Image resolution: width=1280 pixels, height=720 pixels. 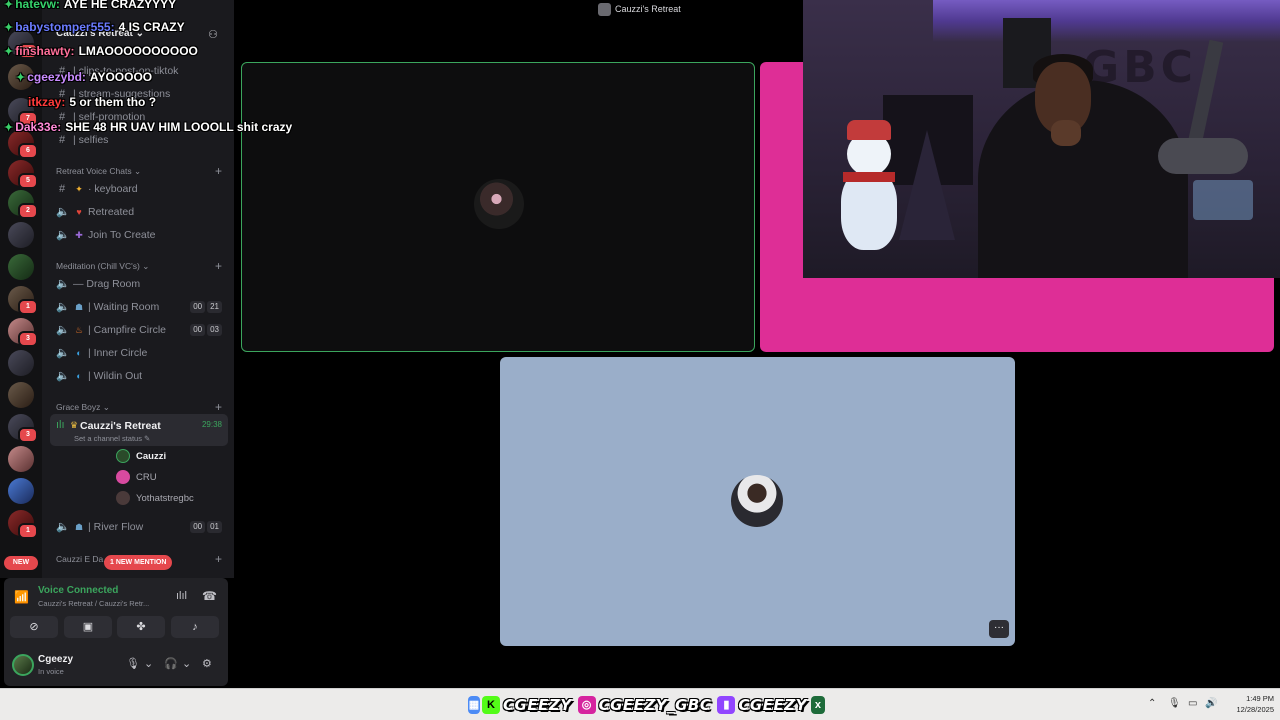 What do you see at coordinates (28, 435) in the screenshot?
I see `mention-badge: 3` at bounding box center [28, 435].